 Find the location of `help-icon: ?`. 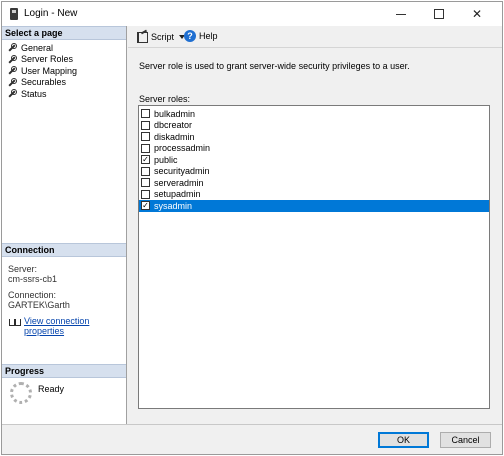

help-icon: ? is located at coordinates (190, 36).